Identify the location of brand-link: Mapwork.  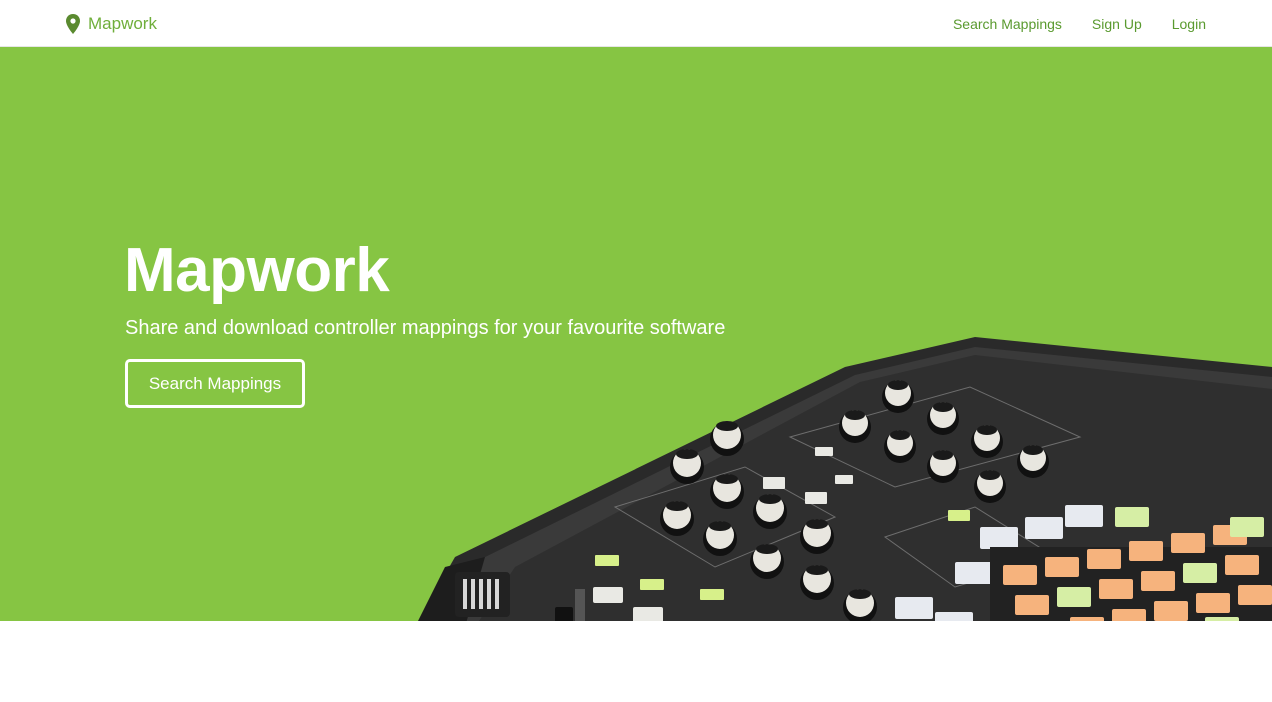
(111, 24).